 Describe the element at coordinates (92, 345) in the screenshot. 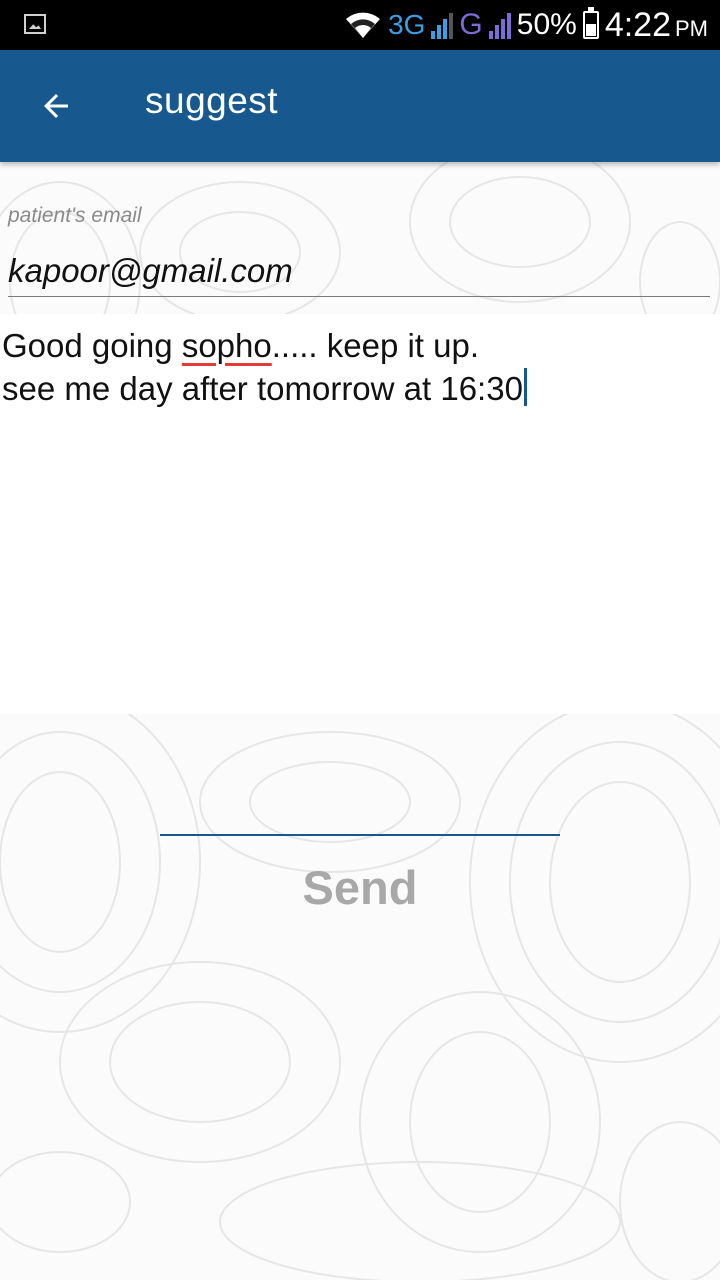

I see `message-line1-start: Good going` at that location.